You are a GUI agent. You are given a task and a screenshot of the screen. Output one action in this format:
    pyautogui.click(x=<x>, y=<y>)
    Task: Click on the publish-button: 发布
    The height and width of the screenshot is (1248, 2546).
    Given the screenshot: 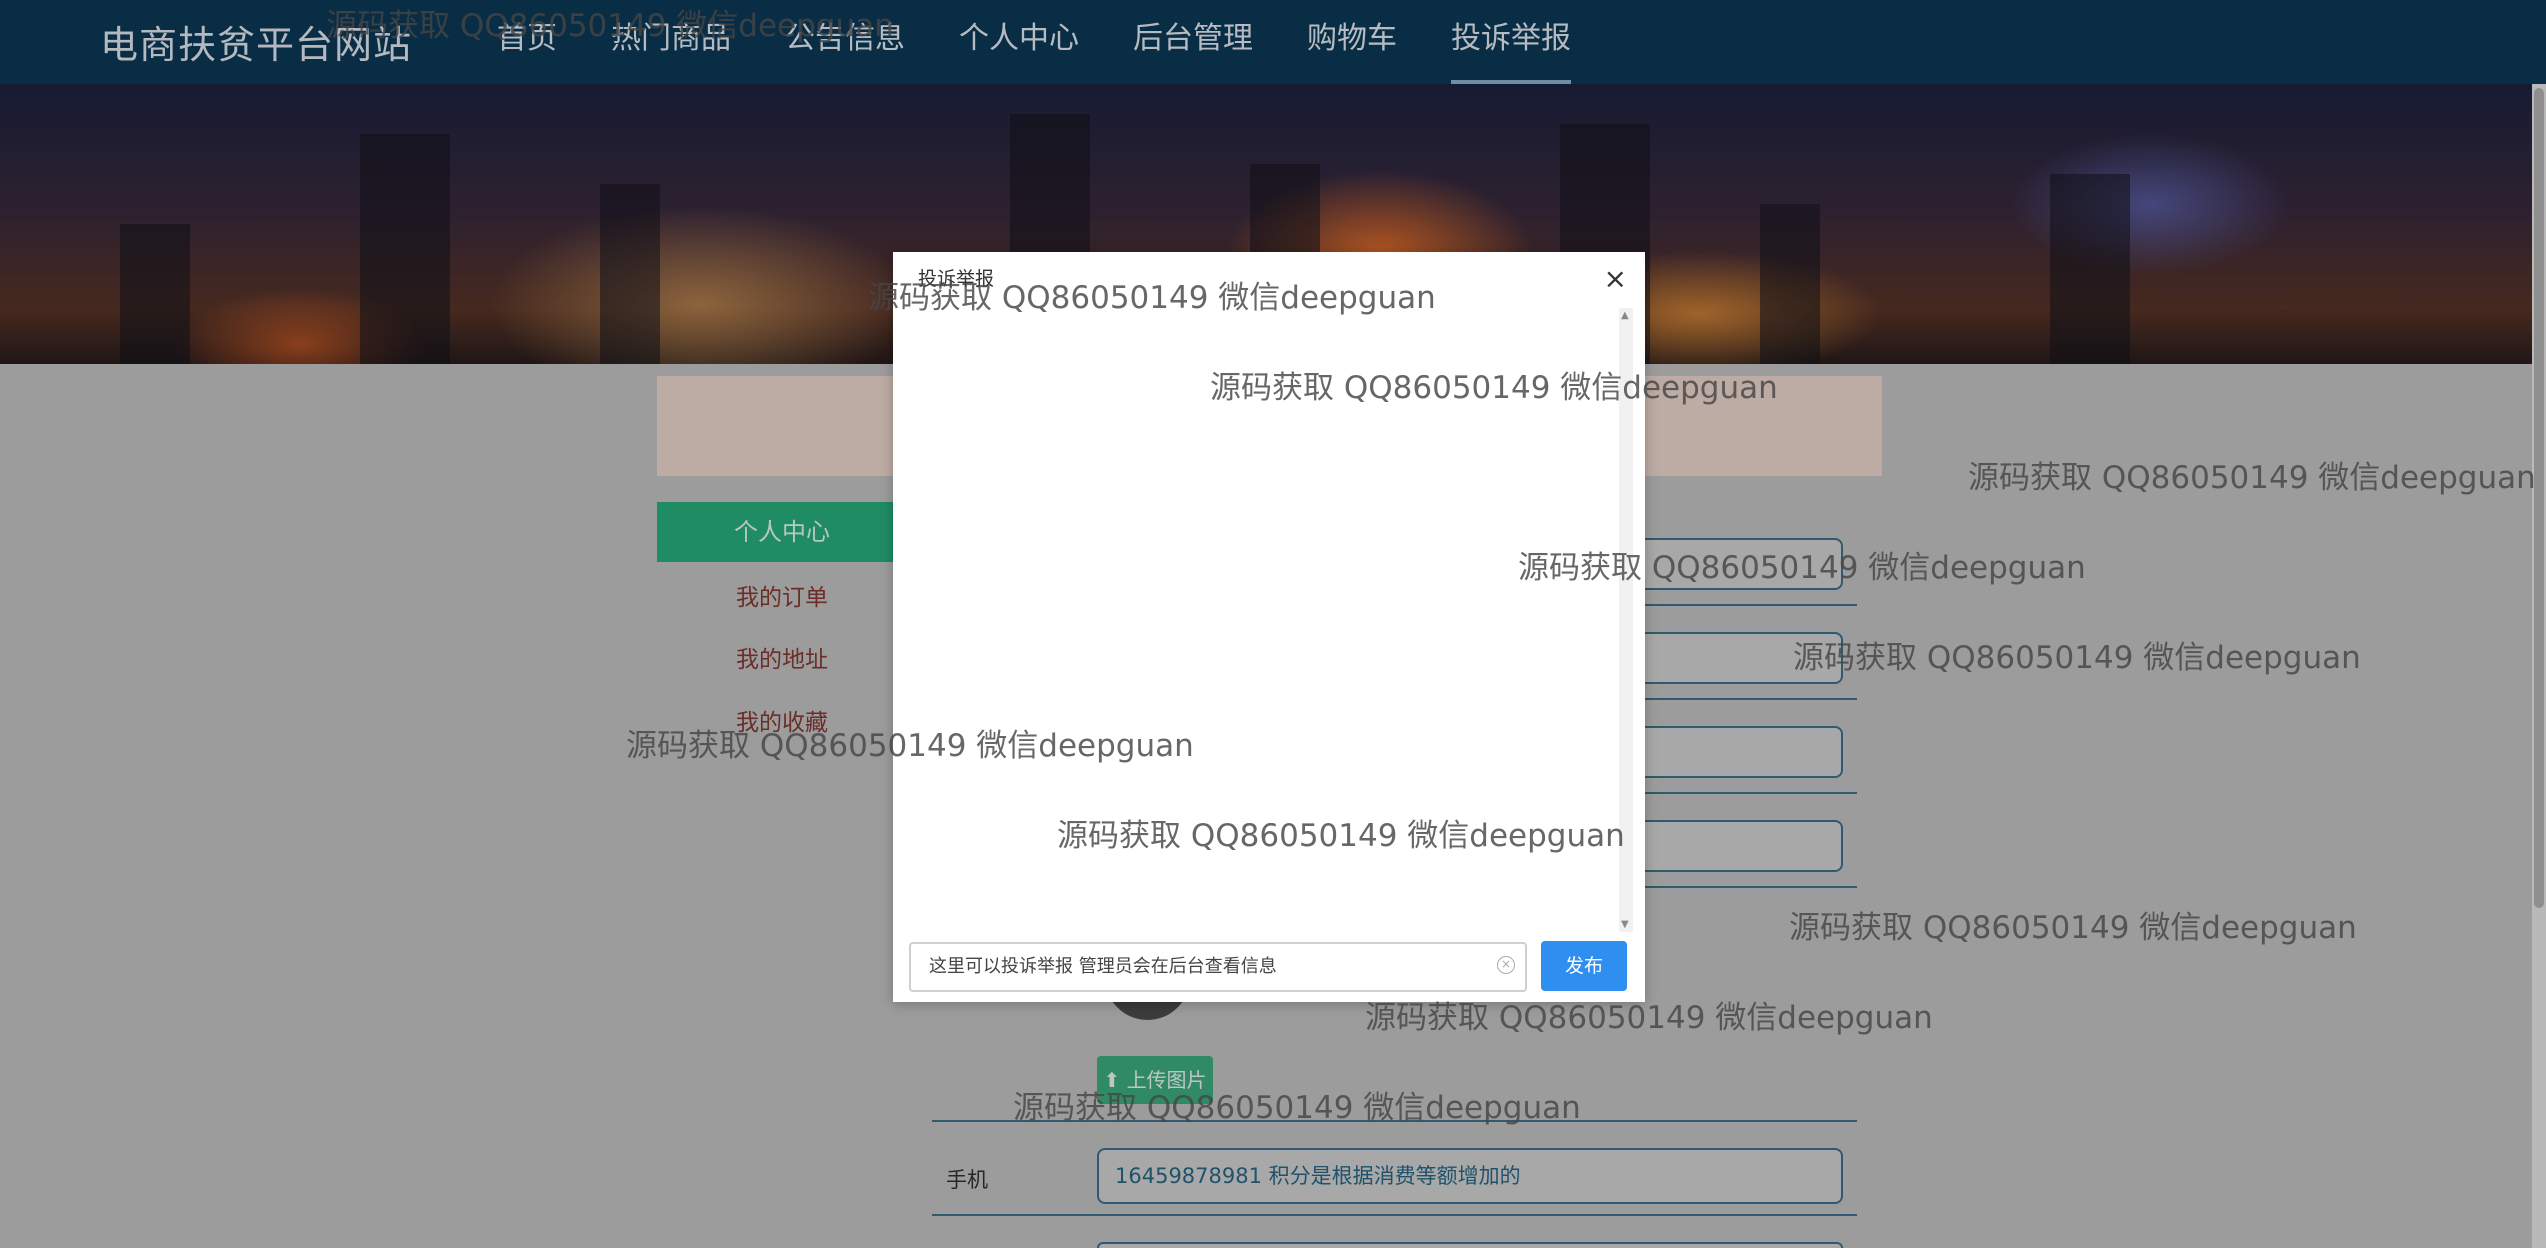 What is the action you would take?
    pyautogui.click(x=1584, y=966)
    